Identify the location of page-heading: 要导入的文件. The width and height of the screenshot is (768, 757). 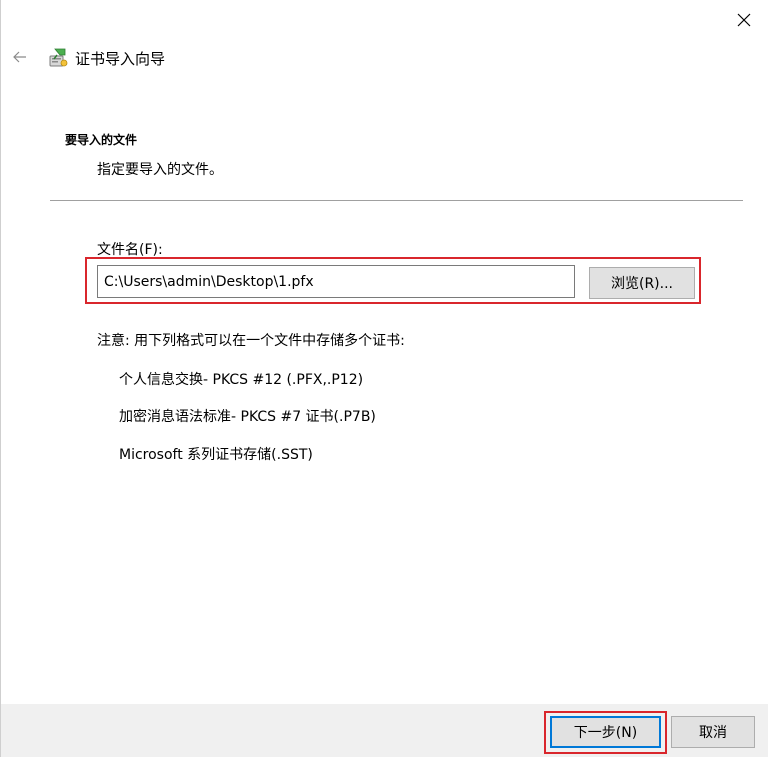
(101, 140).